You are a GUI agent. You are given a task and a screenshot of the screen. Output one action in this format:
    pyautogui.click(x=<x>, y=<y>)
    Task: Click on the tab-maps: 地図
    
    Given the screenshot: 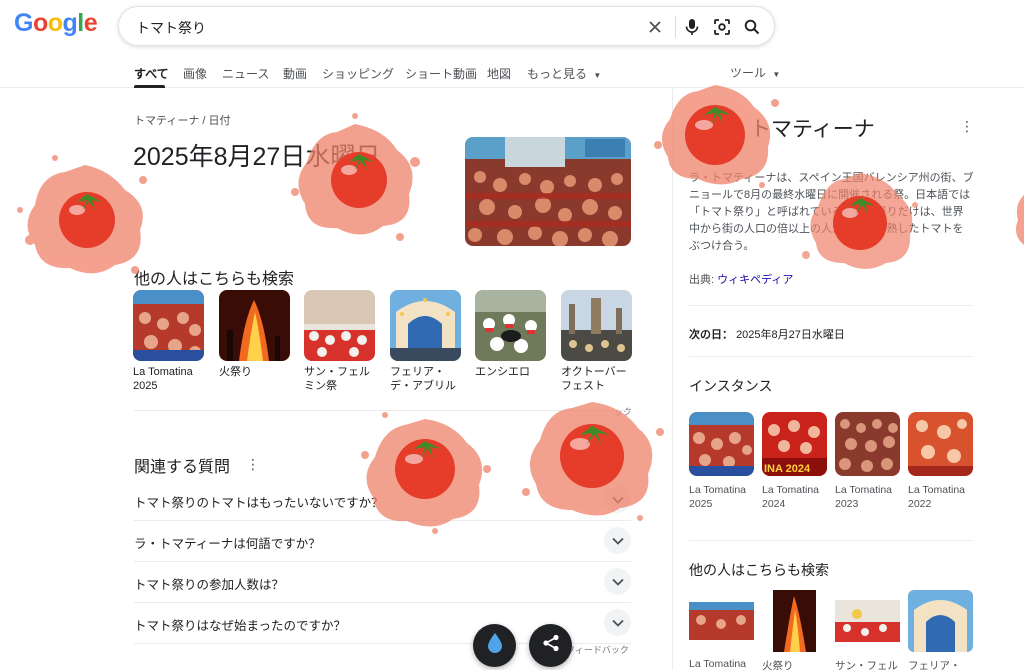 What is the action you would take?
    pyautogui.click(x=499, y=73)
    